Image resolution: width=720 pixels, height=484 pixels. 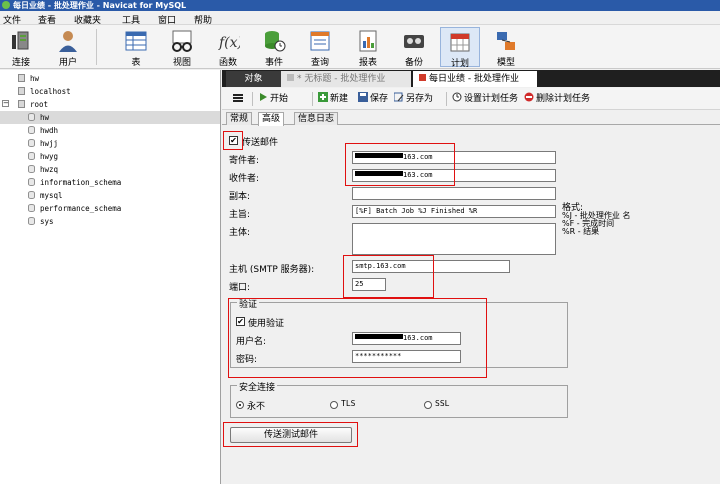 I want to click on main-toolbar: 连接 用户 表 视图 f(x) 函数 事件 查询, so click(x=360, y=47).